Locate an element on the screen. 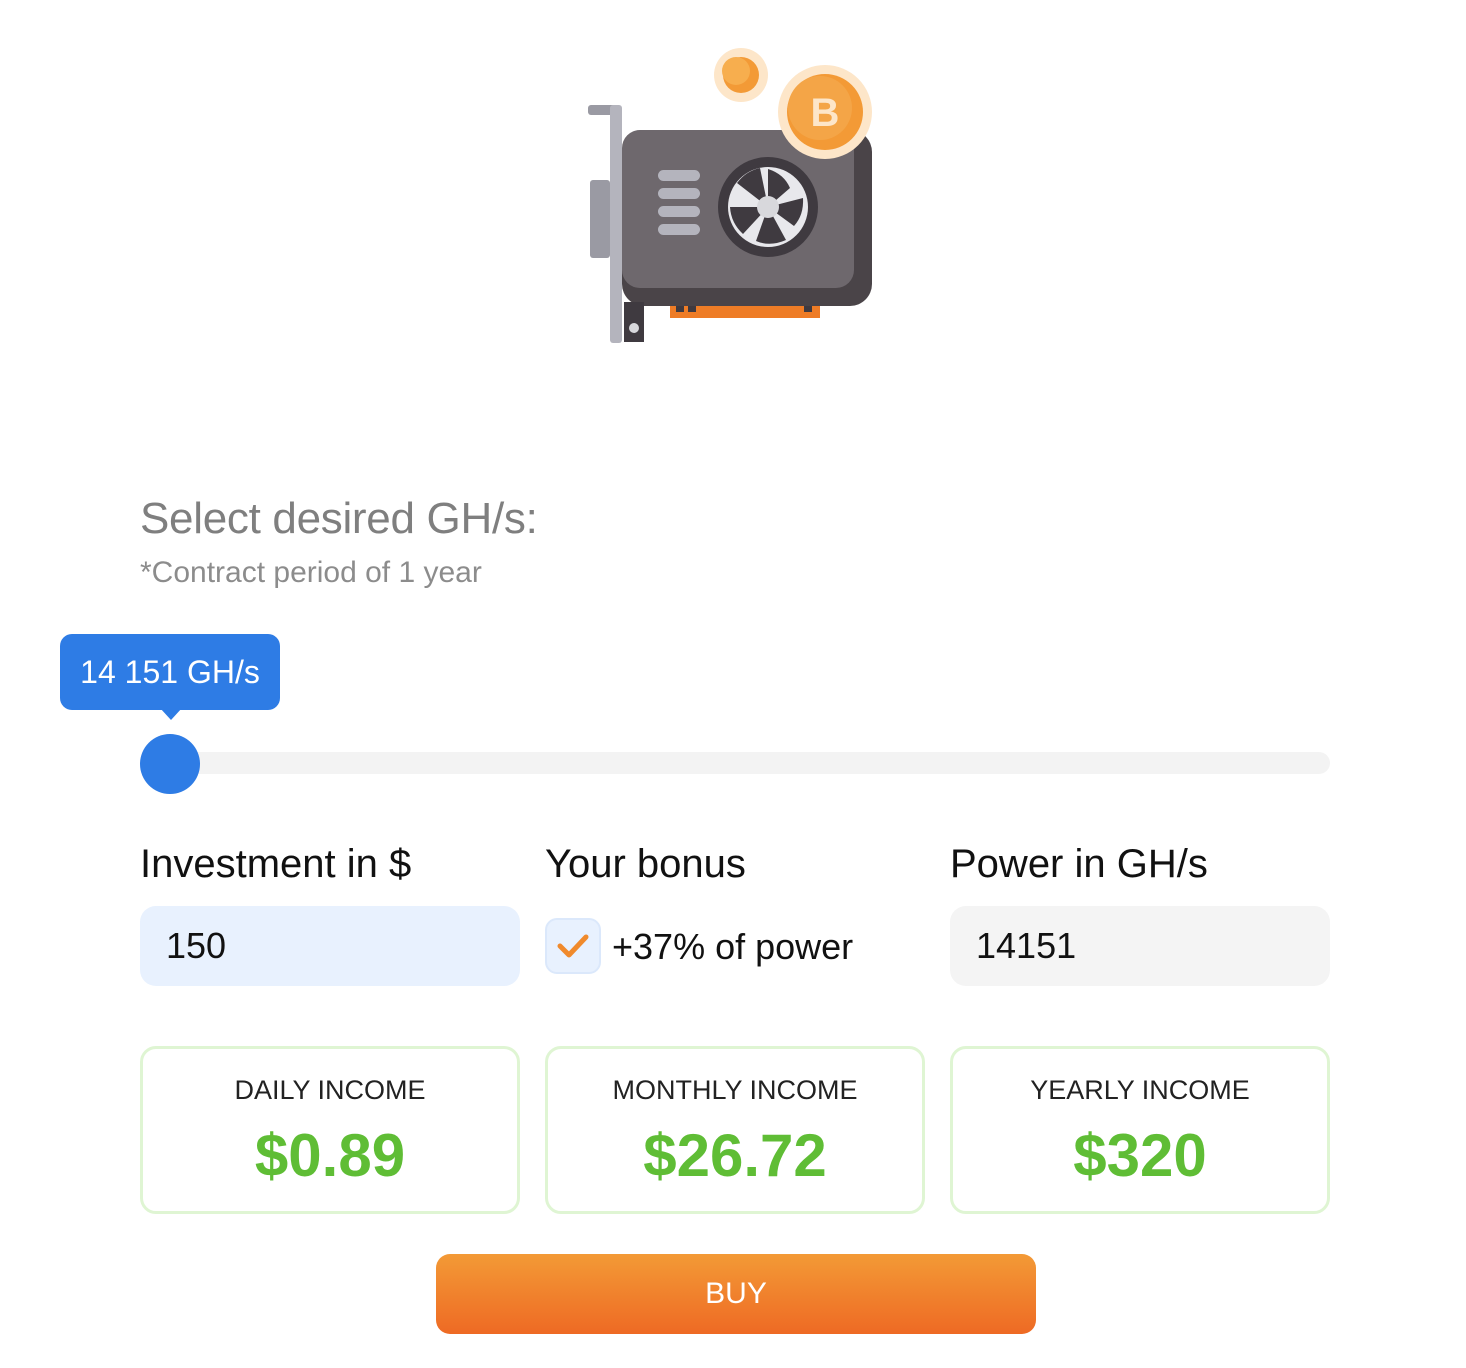  daily-income-card: DAILY INCOME $0.89 is located at coordinates (330, 1130).